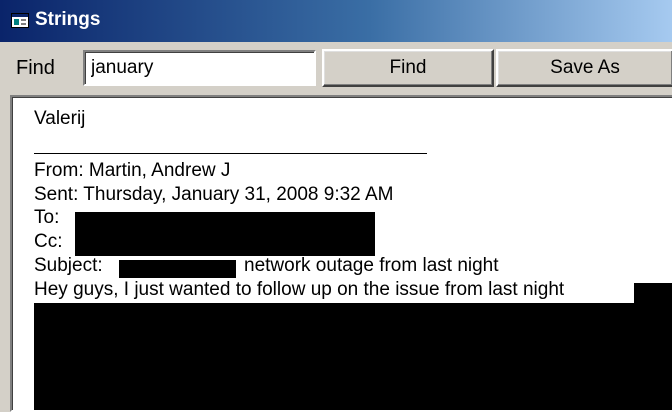 Image resolution: width=672 pixels, height=412 pixels. Describe the element at coordinates (371, 265) in the screenshot. I see `text-line-subject: network outage from last night` at that location.